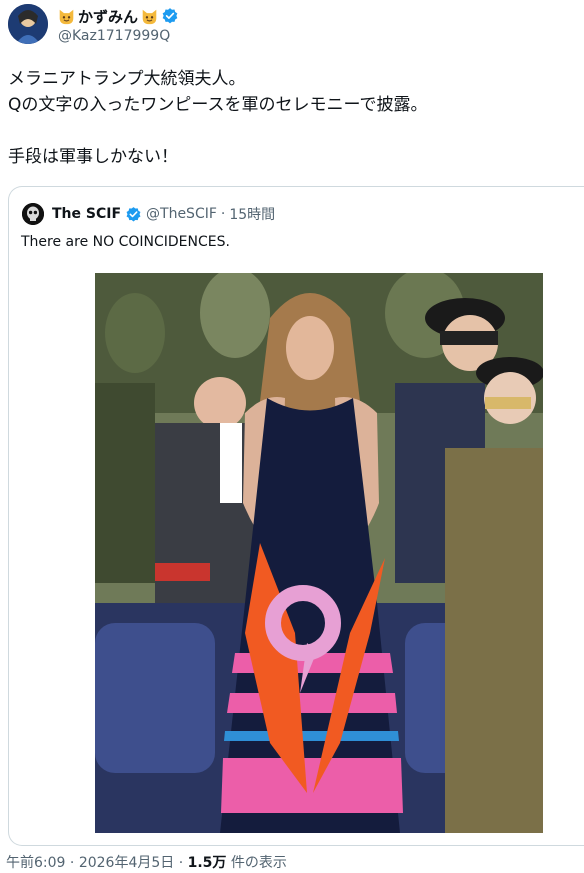 The width and height of the screenshot is (584, 873). Describe the element at coordinates (181, 214) in the screenshot. I see `quoted-author-handle: @TheSCIF` at that location.